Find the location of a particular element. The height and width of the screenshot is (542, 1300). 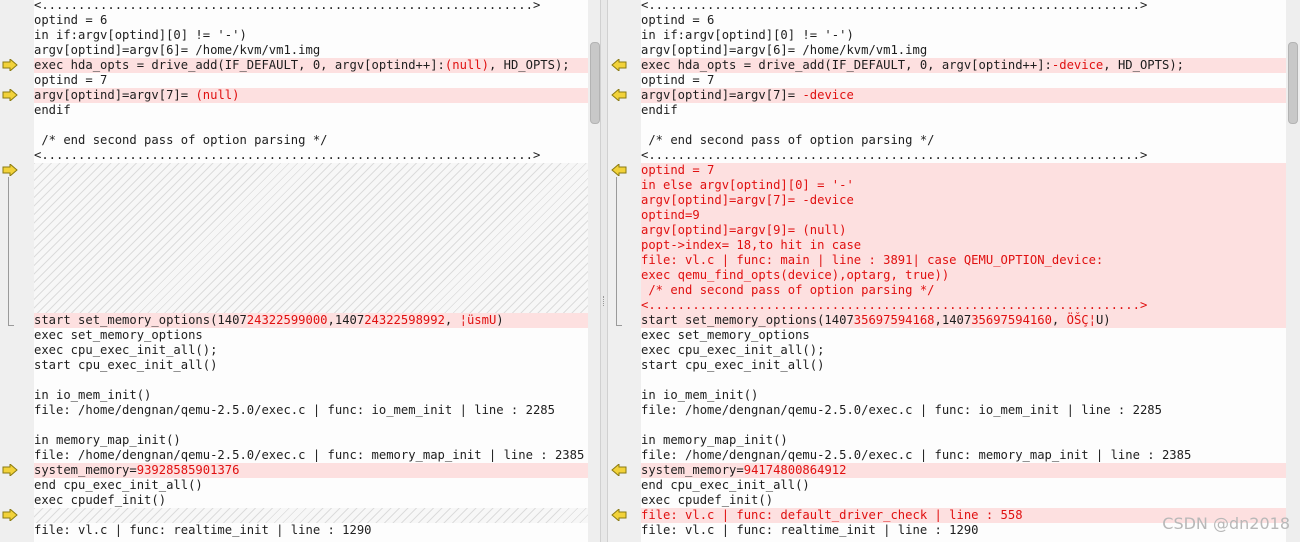

code-line: argv[optind]=argv[6]= /home/kvm/vm1.img is located at coordinates (963, 50).